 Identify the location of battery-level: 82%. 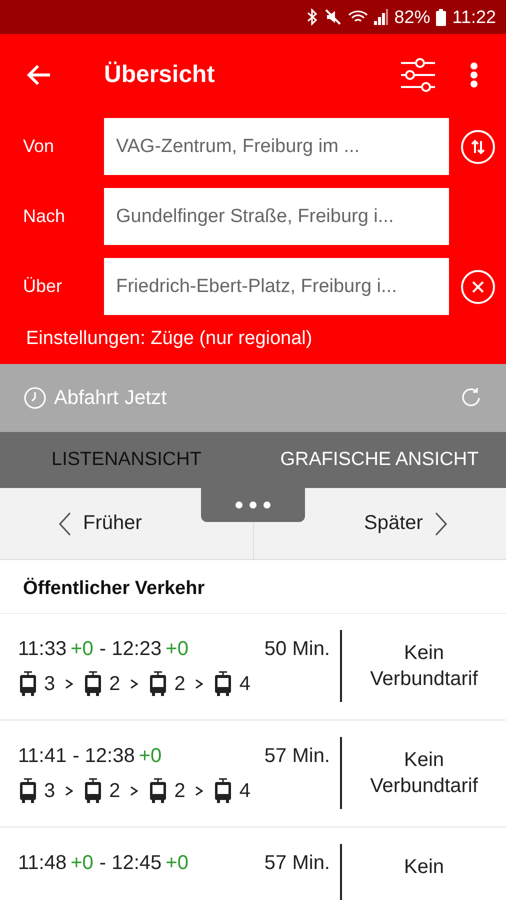
(412, 17).